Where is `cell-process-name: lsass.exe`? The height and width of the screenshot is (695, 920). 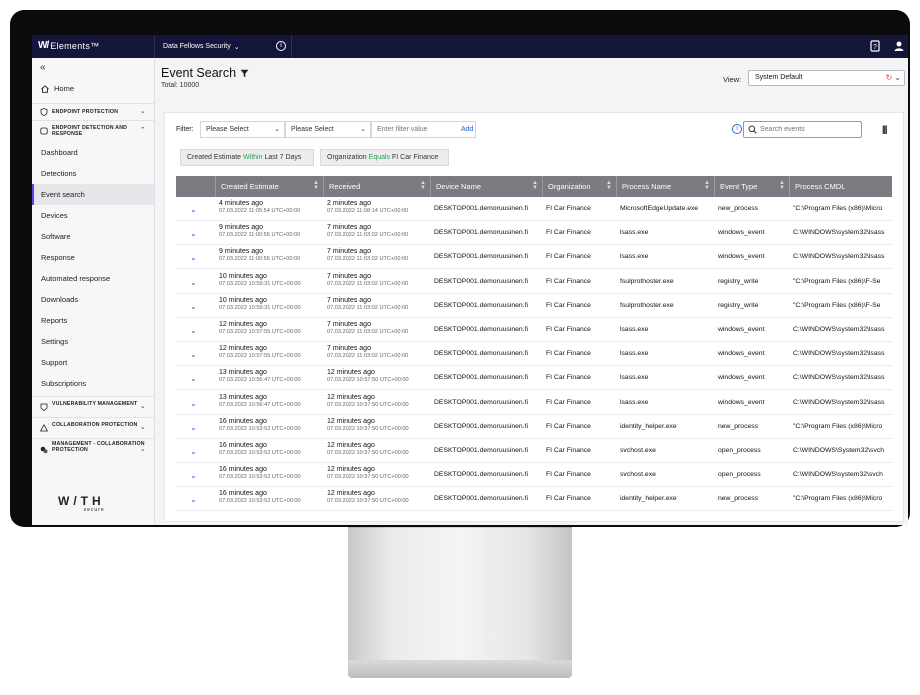
cell-process-name: lsass.exe is located at coordinates (634, 329).